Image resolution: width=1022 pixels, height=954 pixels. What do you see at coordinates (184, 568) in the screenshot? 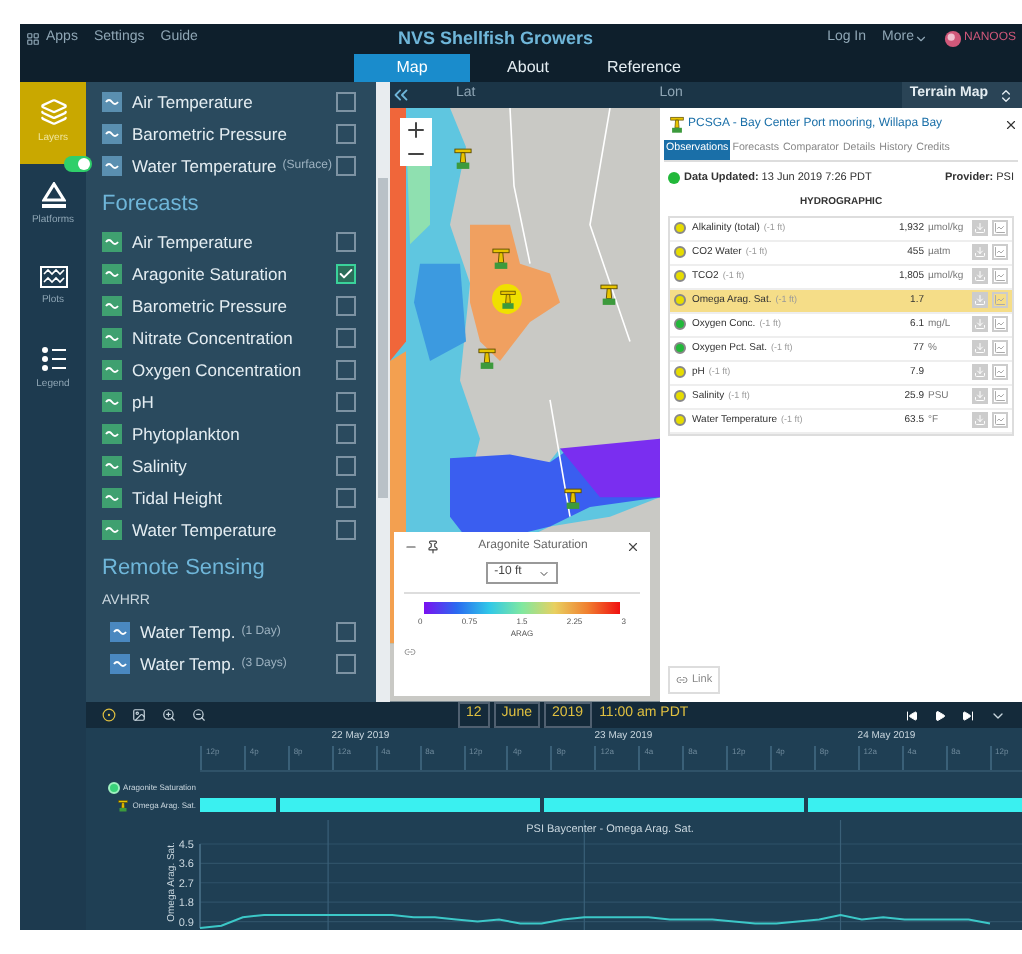
I see `section-heading: Remote Sensing` at bounding box center [184, 568].